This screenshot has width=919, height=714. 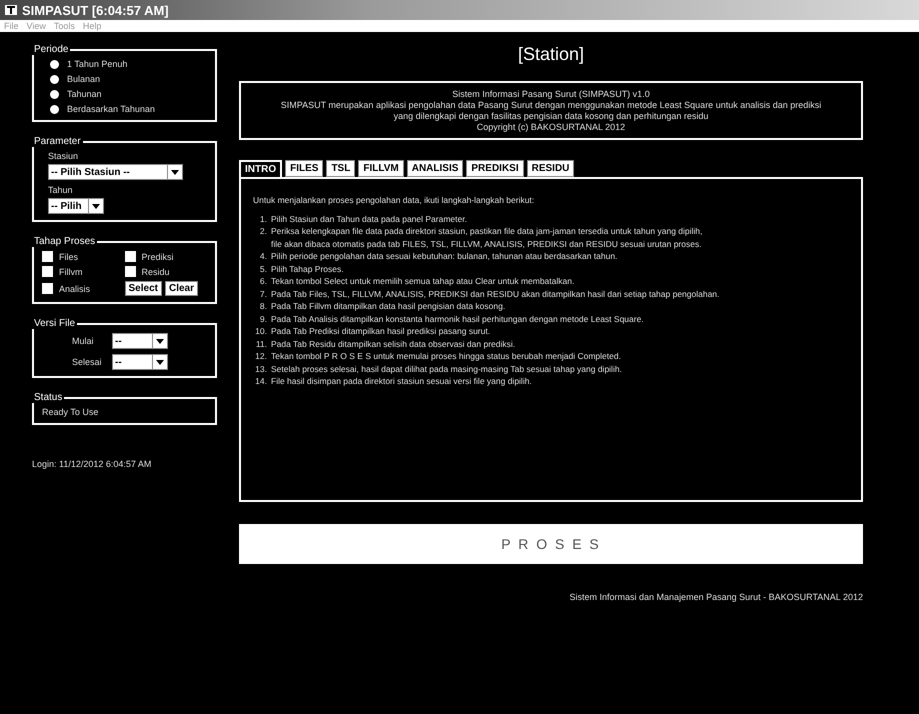 I want to click on radio-label: Berdasarkan Tahunan, so click(x=111, y=109).